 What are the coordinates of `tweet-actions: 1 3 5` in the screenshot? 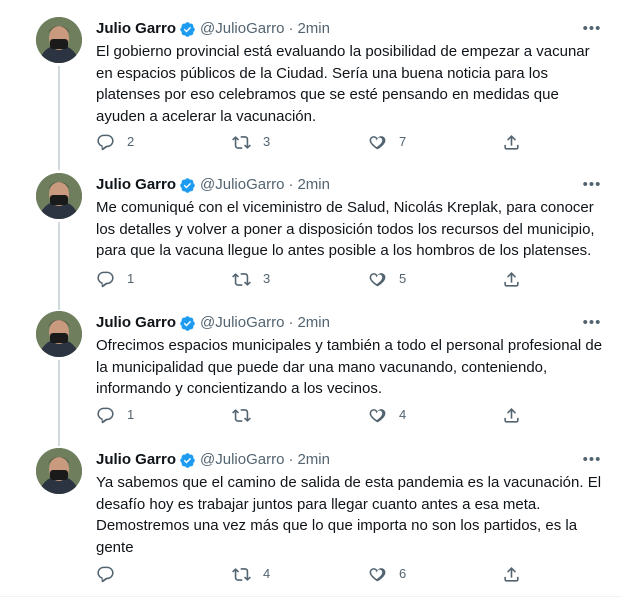 It's located at (311, 279).